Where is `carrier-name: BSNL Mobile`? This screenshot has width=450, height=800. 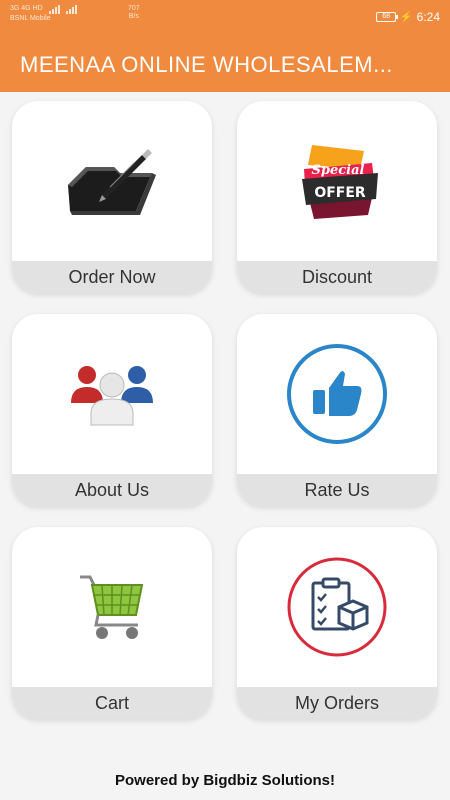 carrier-name: BSNL Mobile is located at coordinates (30, 18).